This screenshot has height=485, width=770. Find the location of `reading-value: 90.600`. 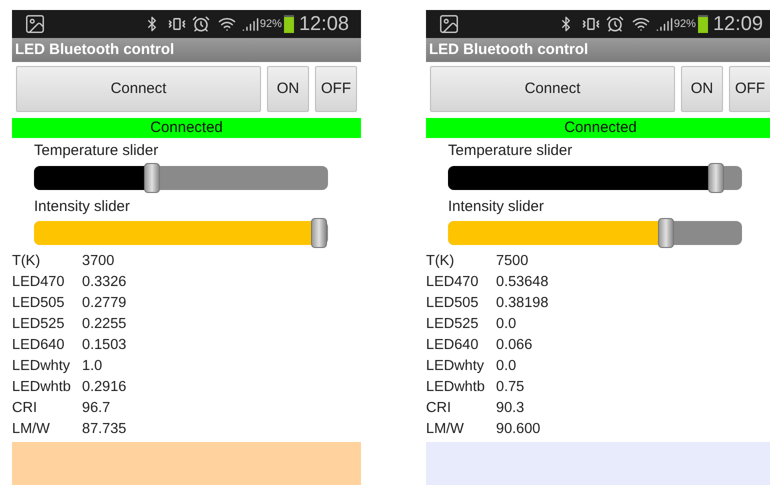

reading-value: 90.600 is located at coordinates (518, 429).